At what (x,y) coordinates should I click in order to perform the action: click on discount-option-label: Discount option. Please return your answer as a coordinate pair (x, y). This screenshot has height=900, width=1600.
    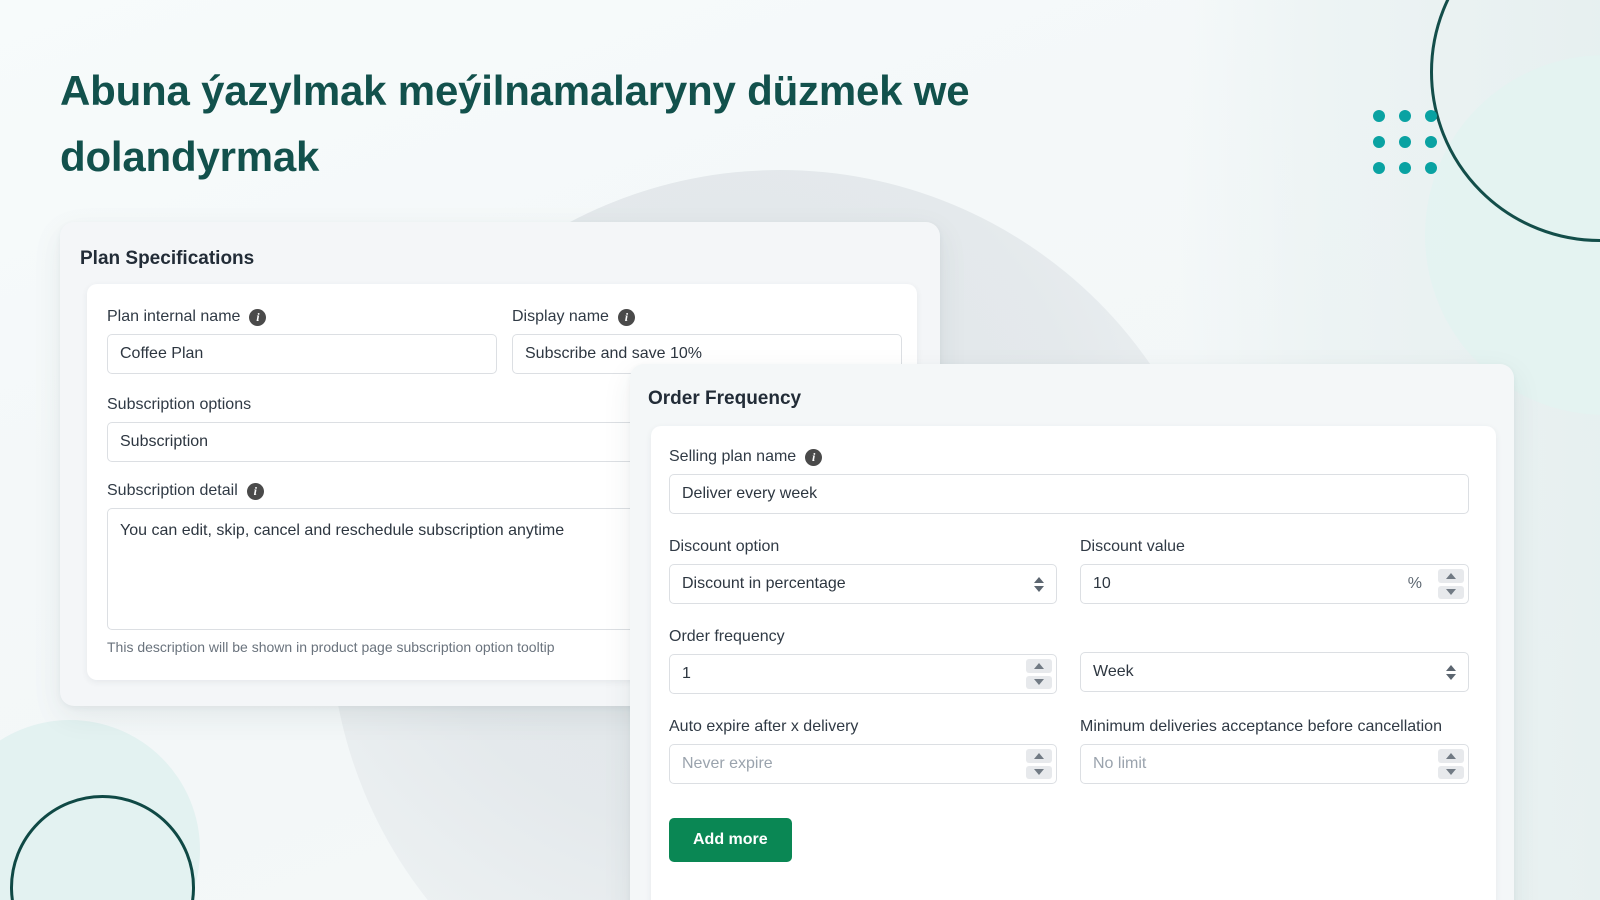
    Looking at the image, I should click on (863, 547).